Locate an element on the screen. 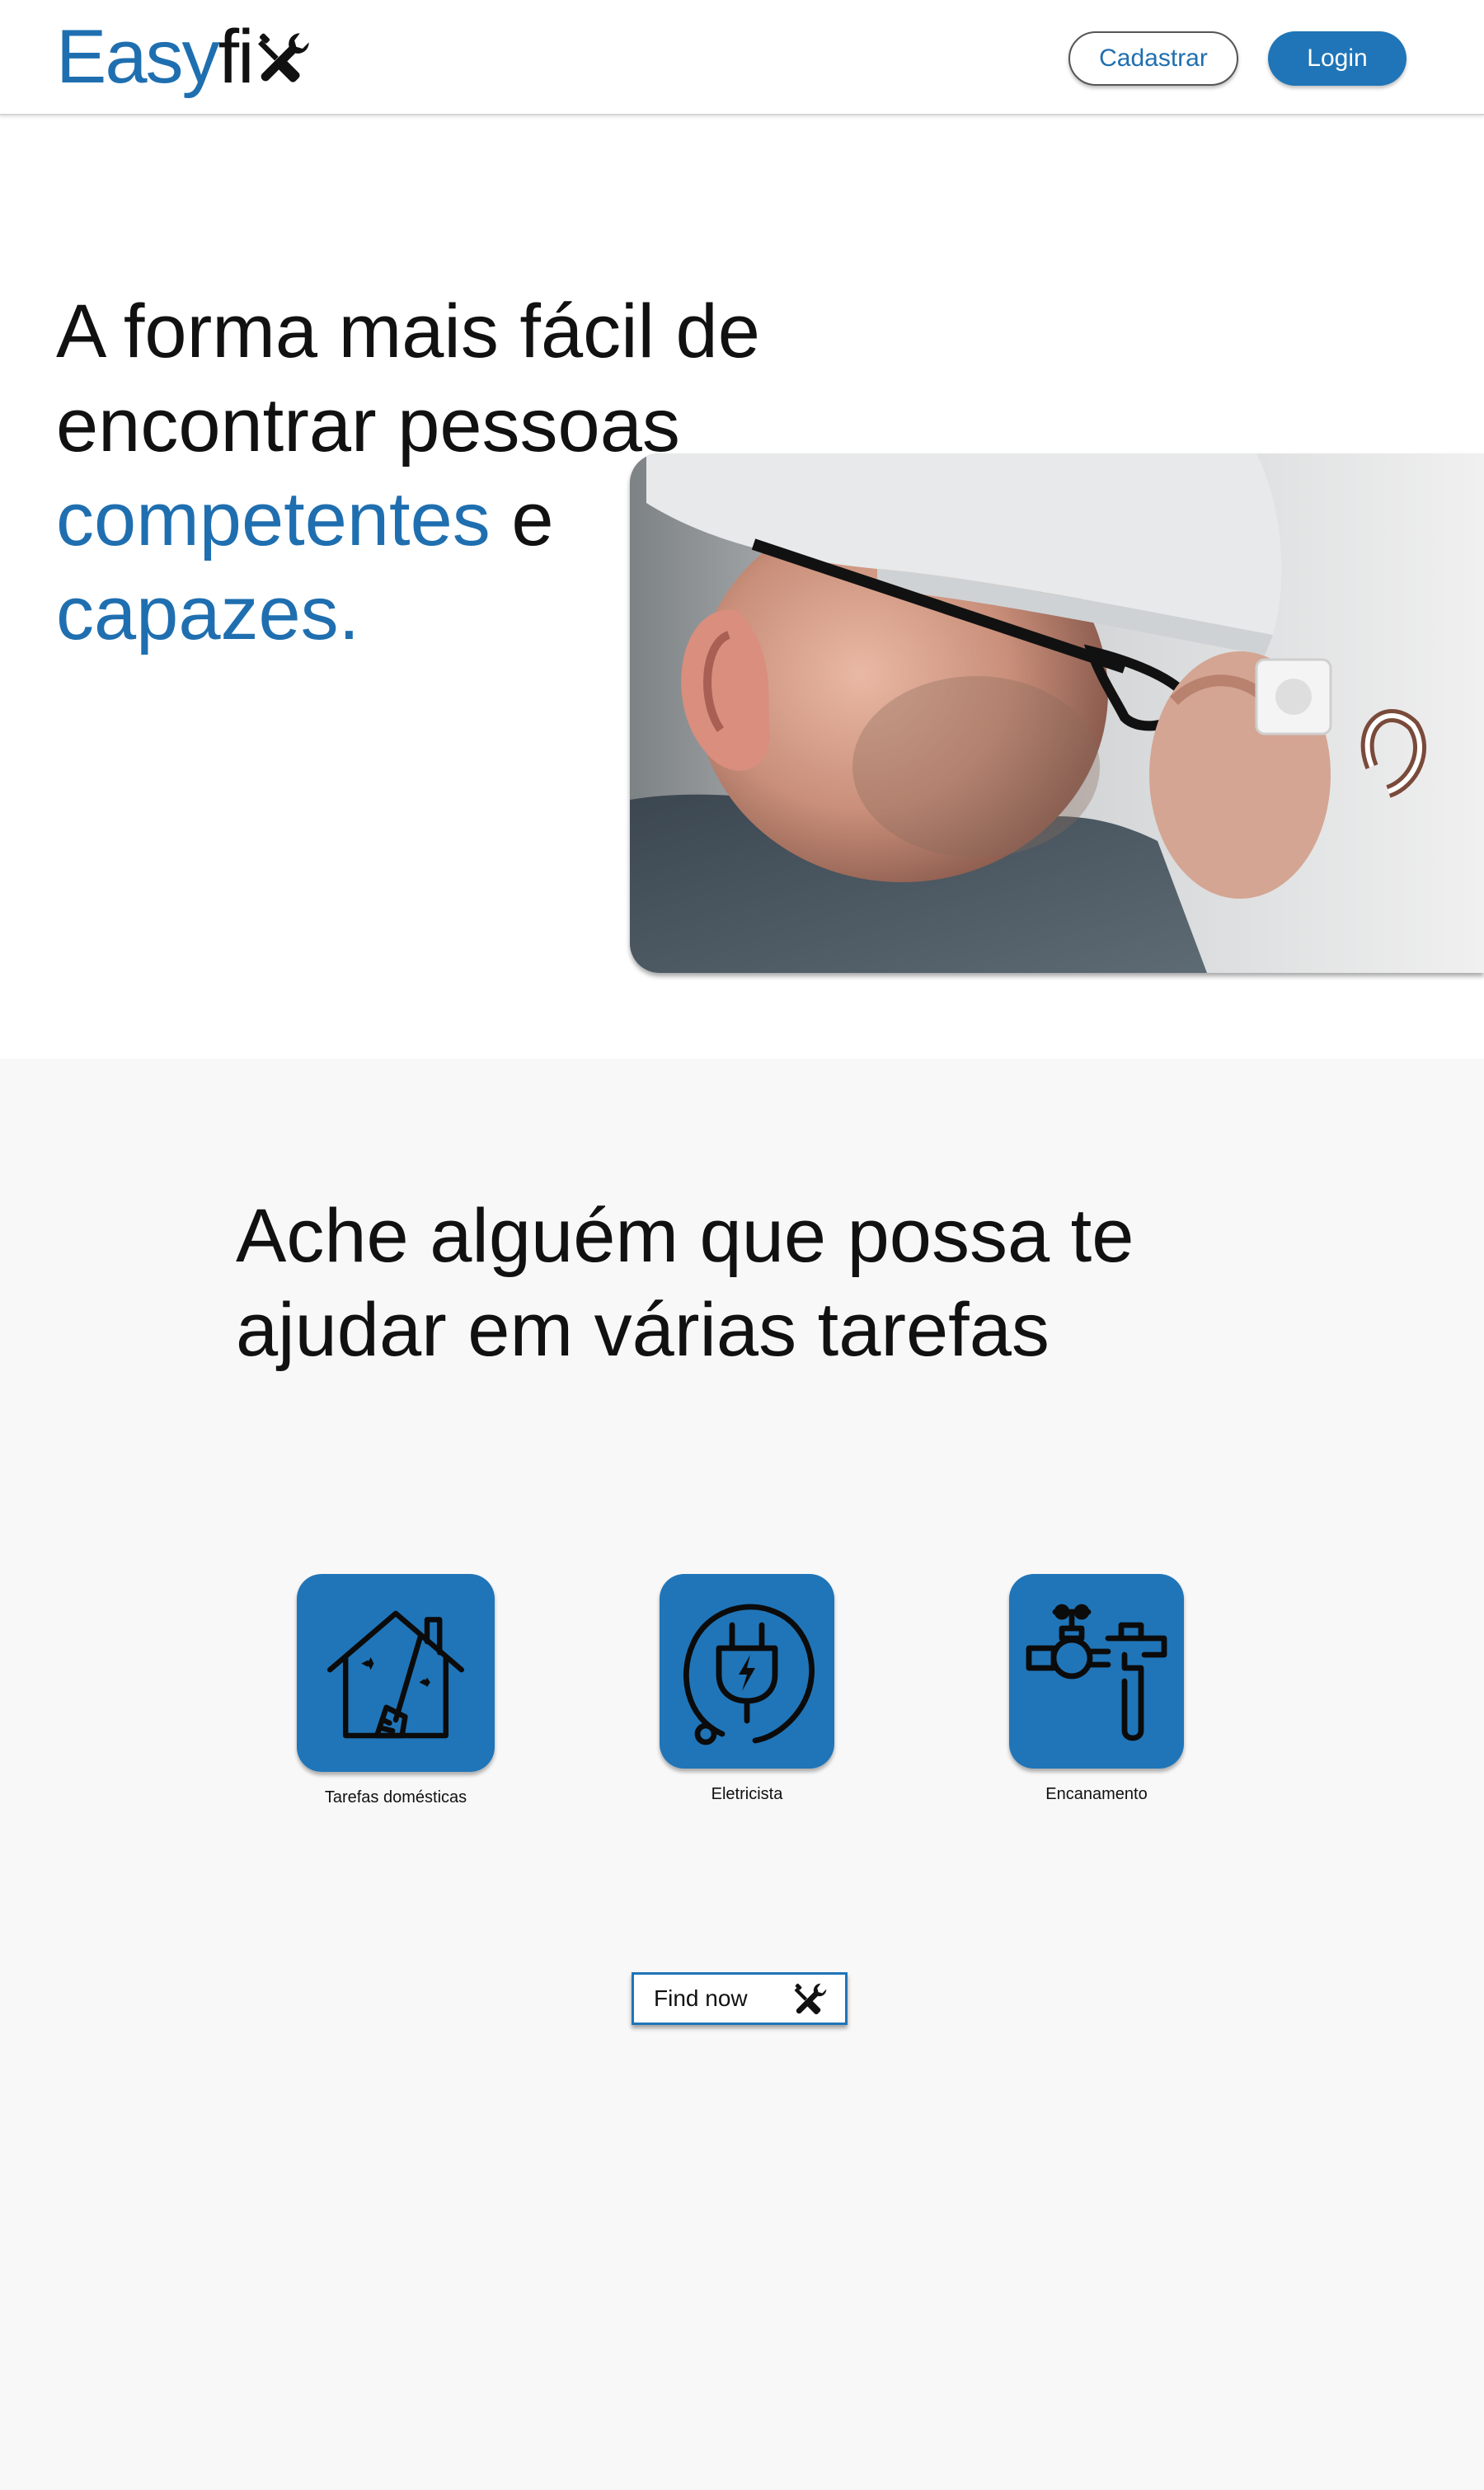 The height and width of the screenshot is (2490, 1484). find-now-button: Find now is located at coordinates (740, 1998).